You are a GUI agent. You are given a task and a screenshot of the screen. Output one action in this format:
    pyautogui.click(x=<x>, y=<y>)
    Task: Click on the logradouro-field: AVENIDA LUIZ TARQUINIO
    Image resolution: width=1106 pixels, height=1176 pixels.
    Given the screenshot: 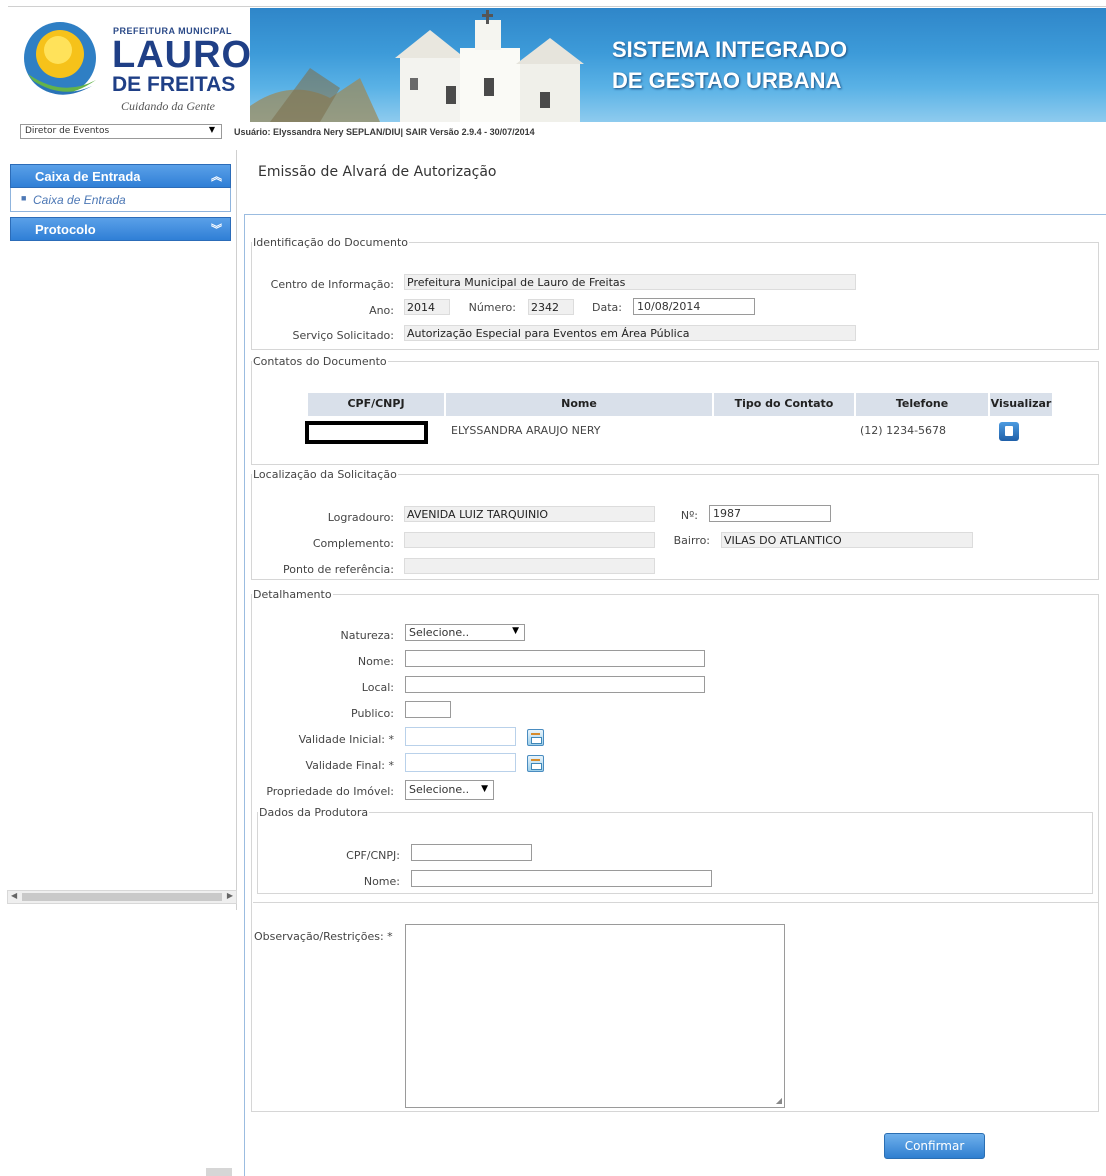 What is the action you would take?
    pyautogui.click(x=529, y=514)
    